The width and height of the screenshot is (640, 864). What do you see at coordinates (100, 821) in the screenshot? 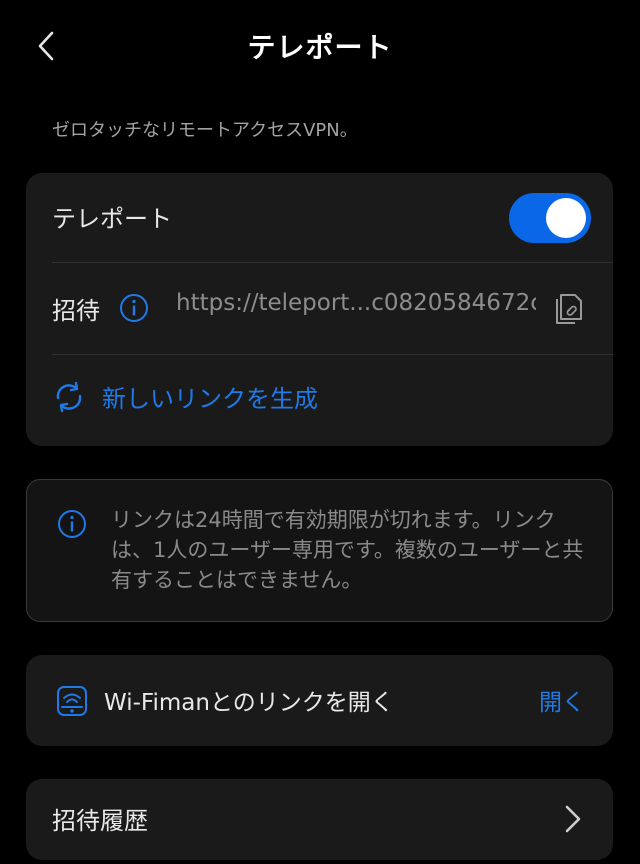
I see `invite-history-label: 招待履歴` at bounding box center [100, 821].